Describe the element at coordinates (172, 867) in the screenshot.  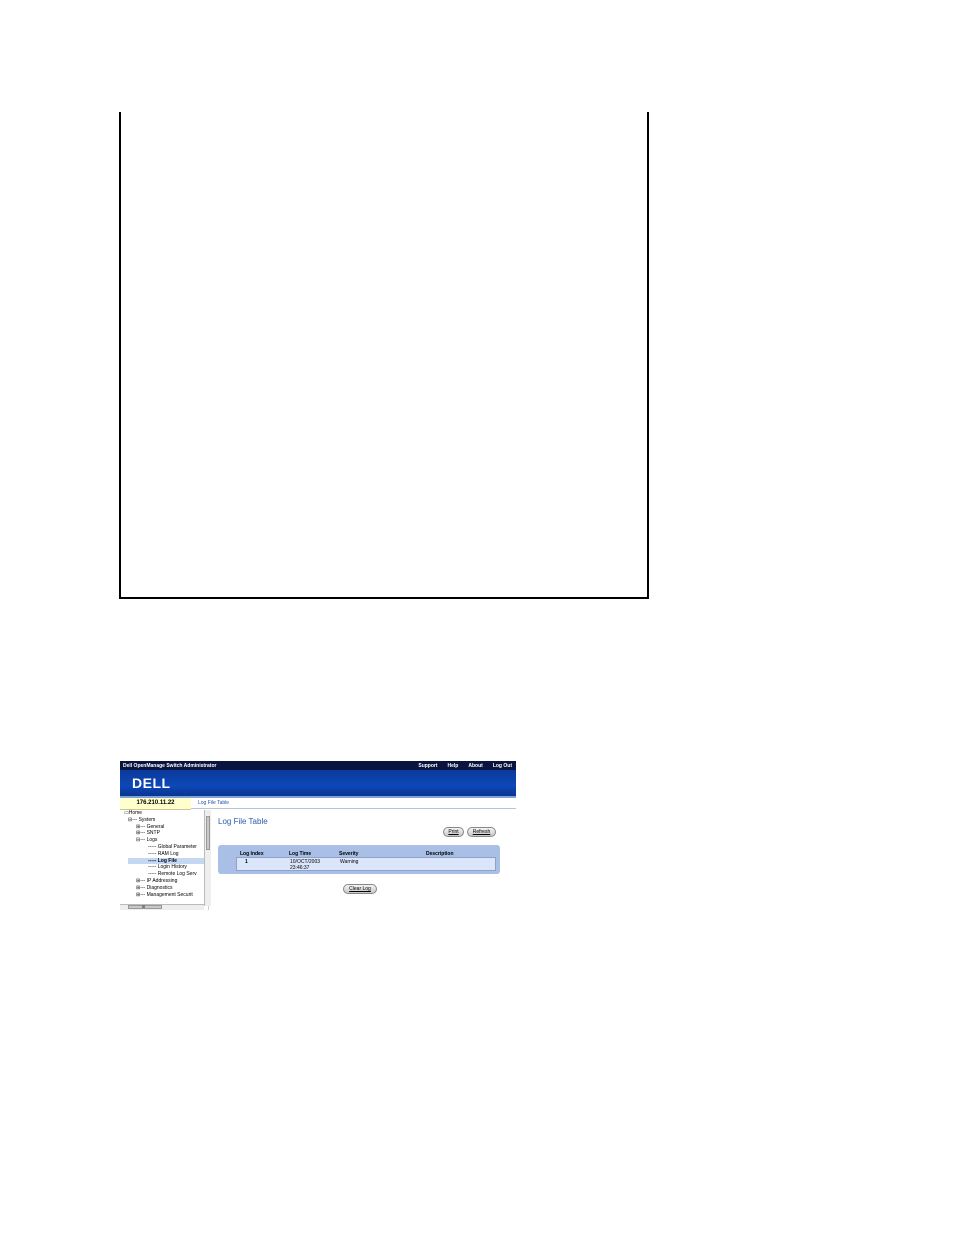
I see `tree-label: Login History` at that location.